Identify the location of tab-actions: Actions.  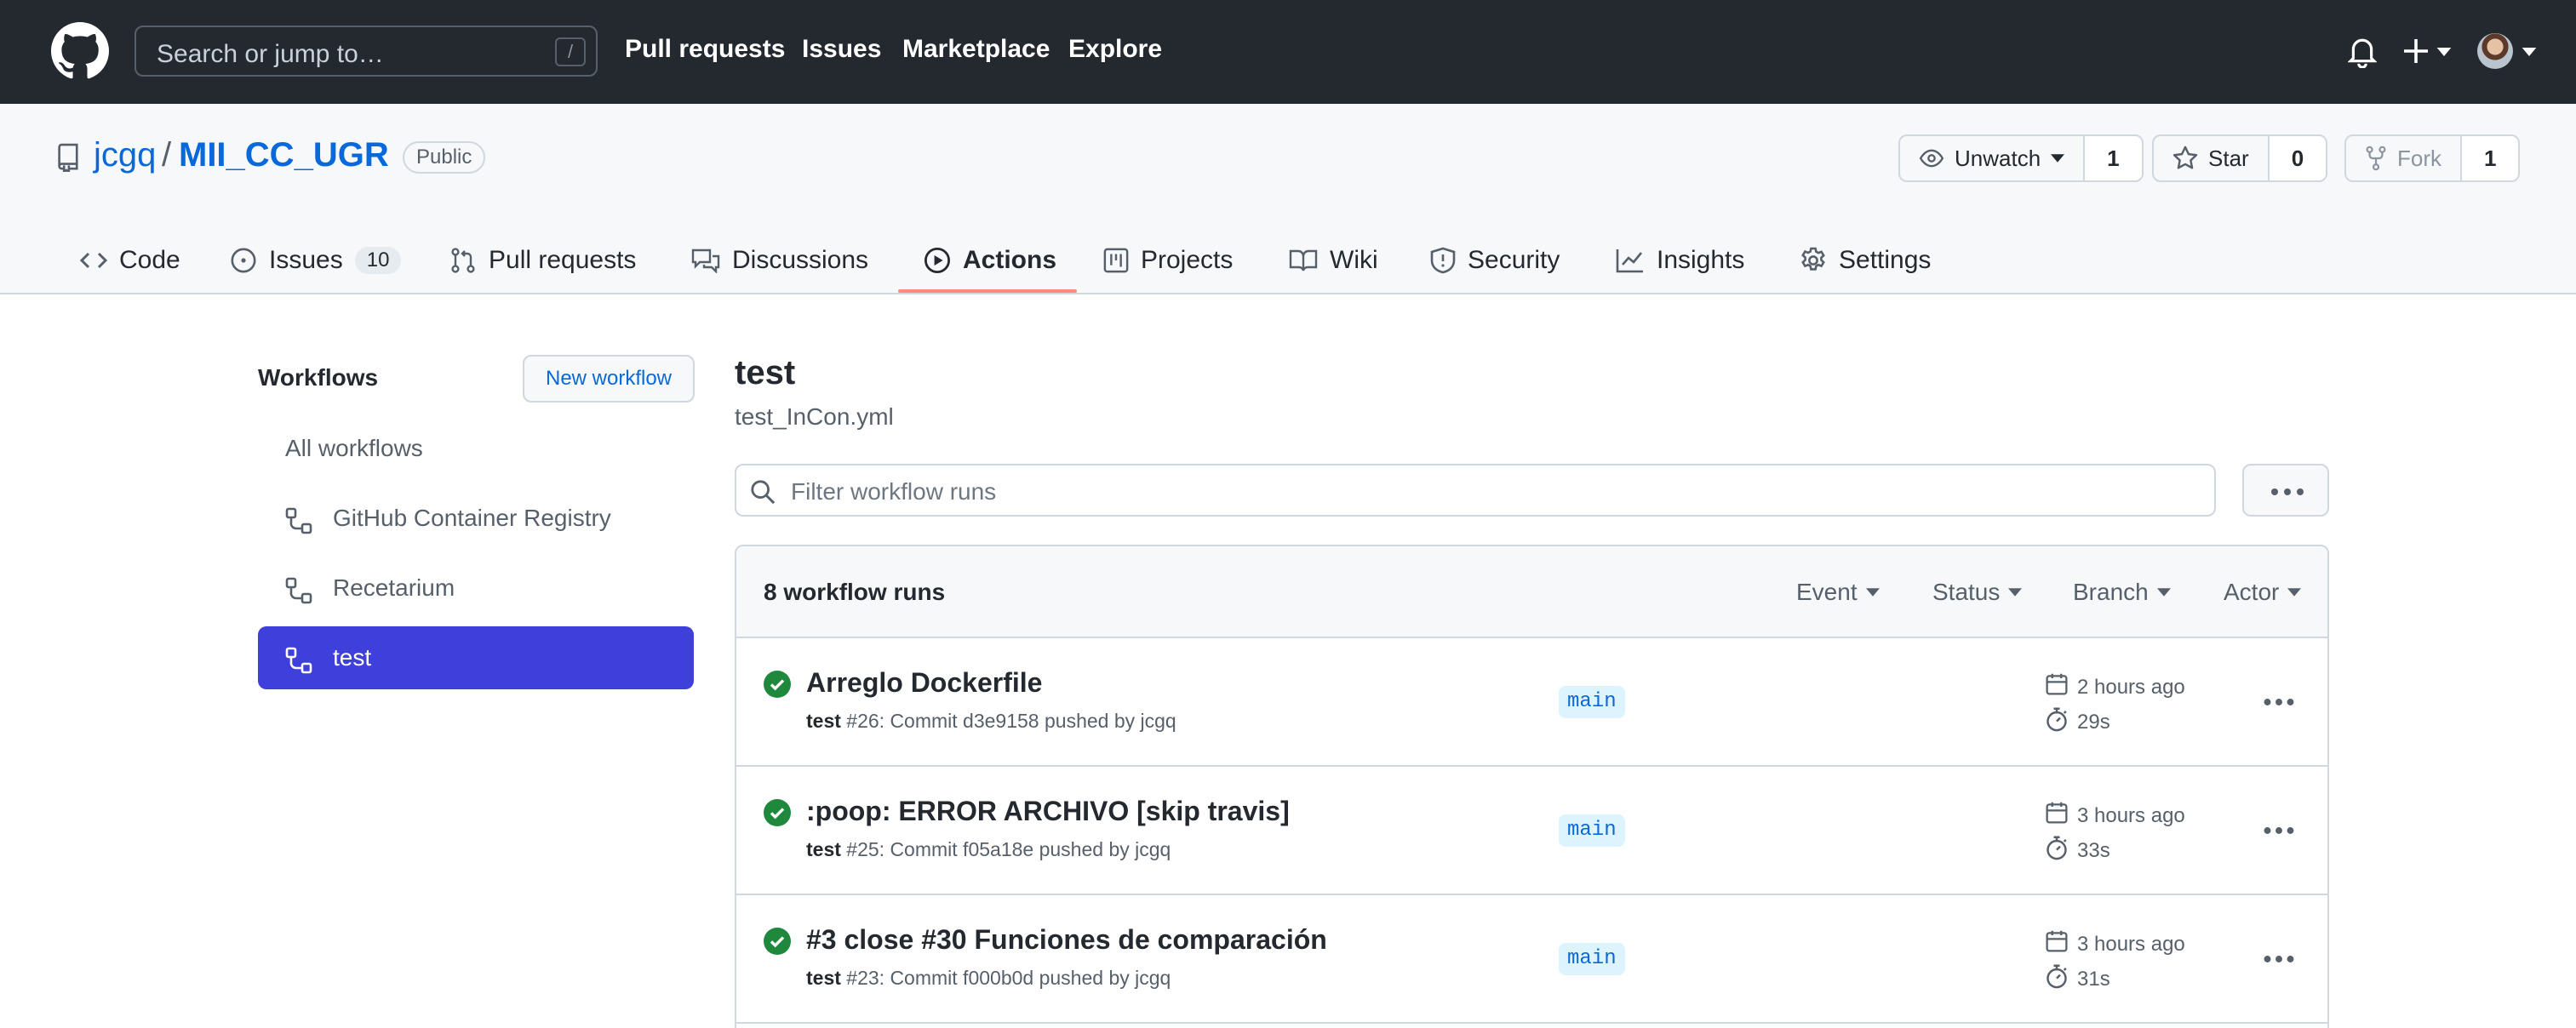
(990, 260).